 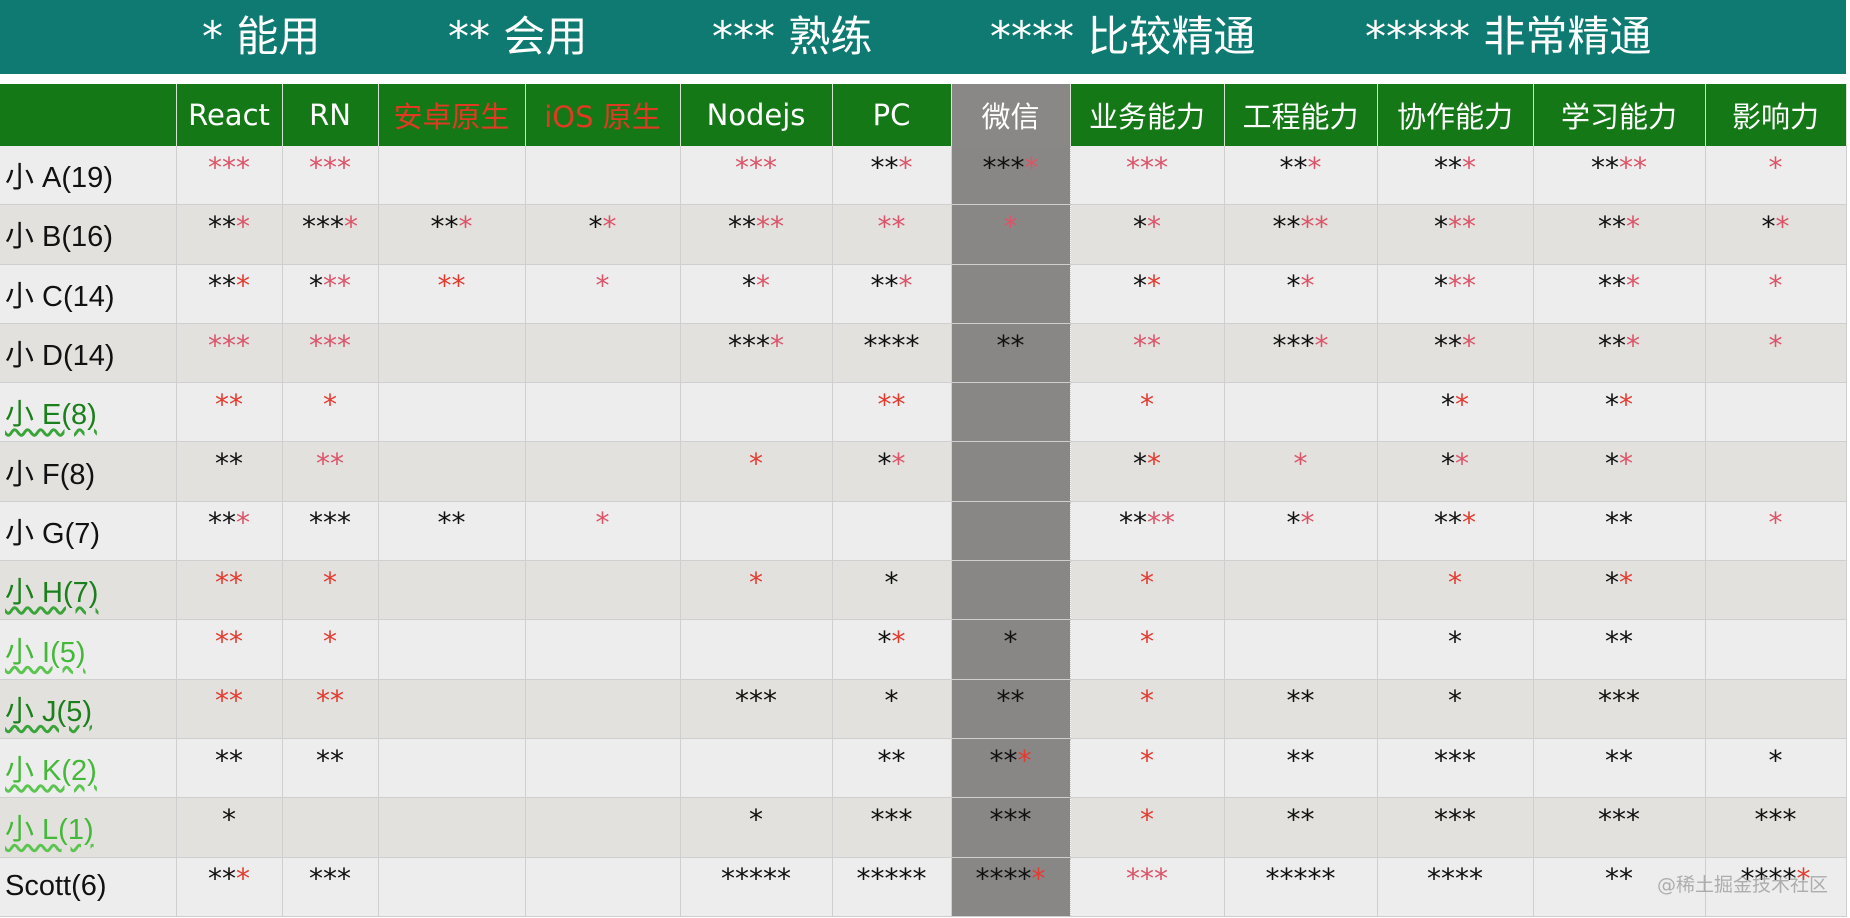 I want to click on table-row: 小 D(14) *** *** **** **** ** ** **** *** *** *, so click(x=923, y=353).